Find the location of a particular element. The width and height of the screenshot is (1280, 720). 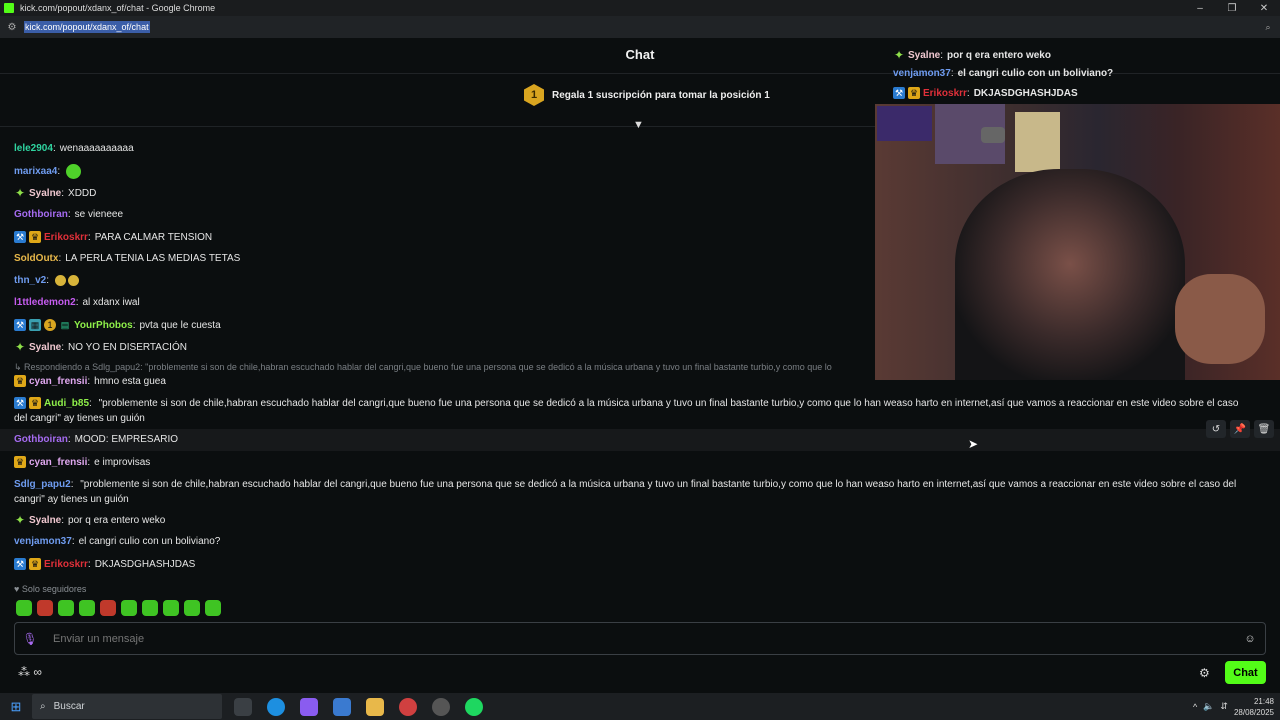

windows-taskbar: ⊞ ⌕ Buscar ^ 🔈 ⇵ 21:48 28/08/2025 is located at coordinates (640, 706).